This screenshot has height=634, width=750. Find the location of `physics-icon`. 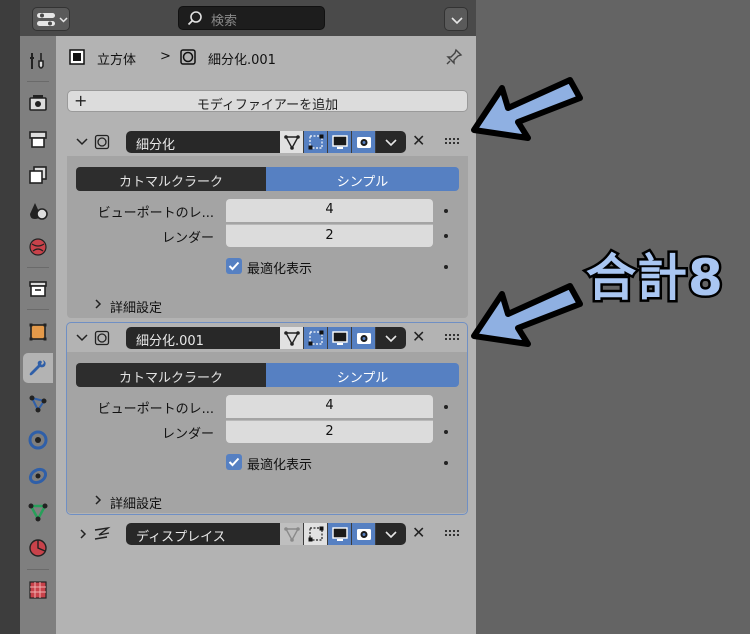

physics-icon is located at coordinates (38, 440).